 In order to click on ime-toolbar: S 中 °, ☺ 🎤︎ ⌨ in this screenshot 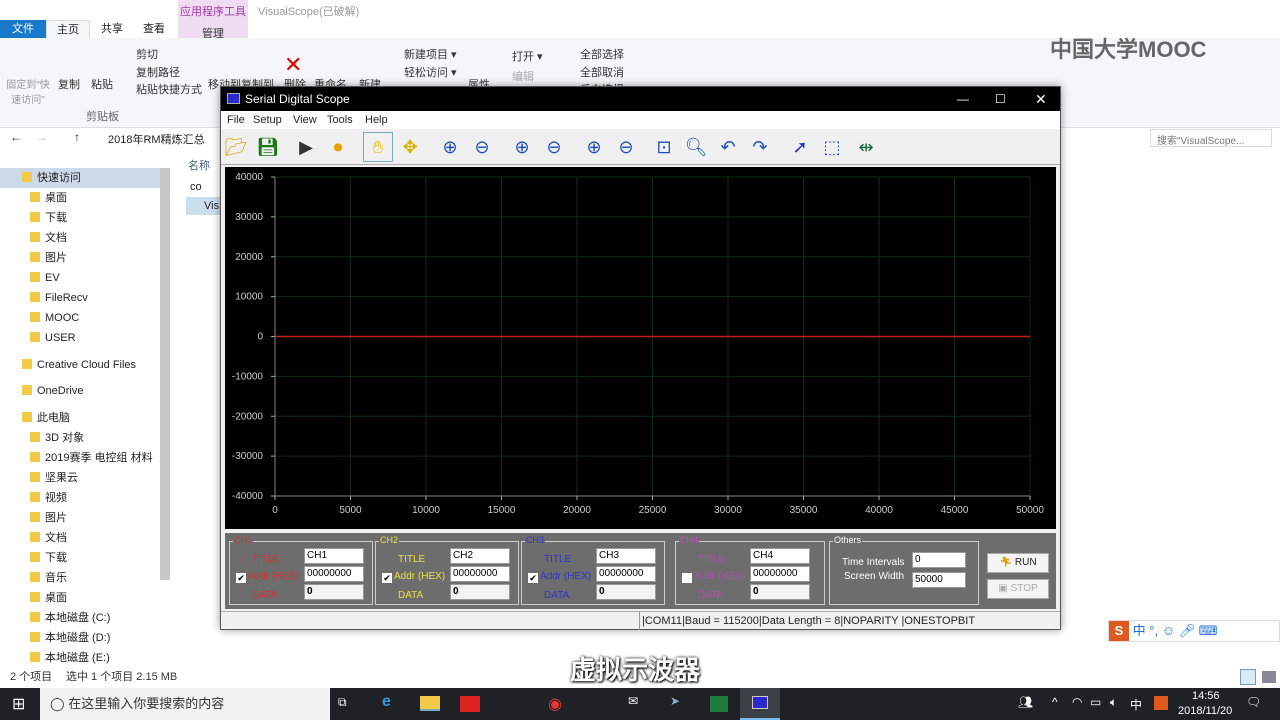, I will do `click(1194, 631)`.